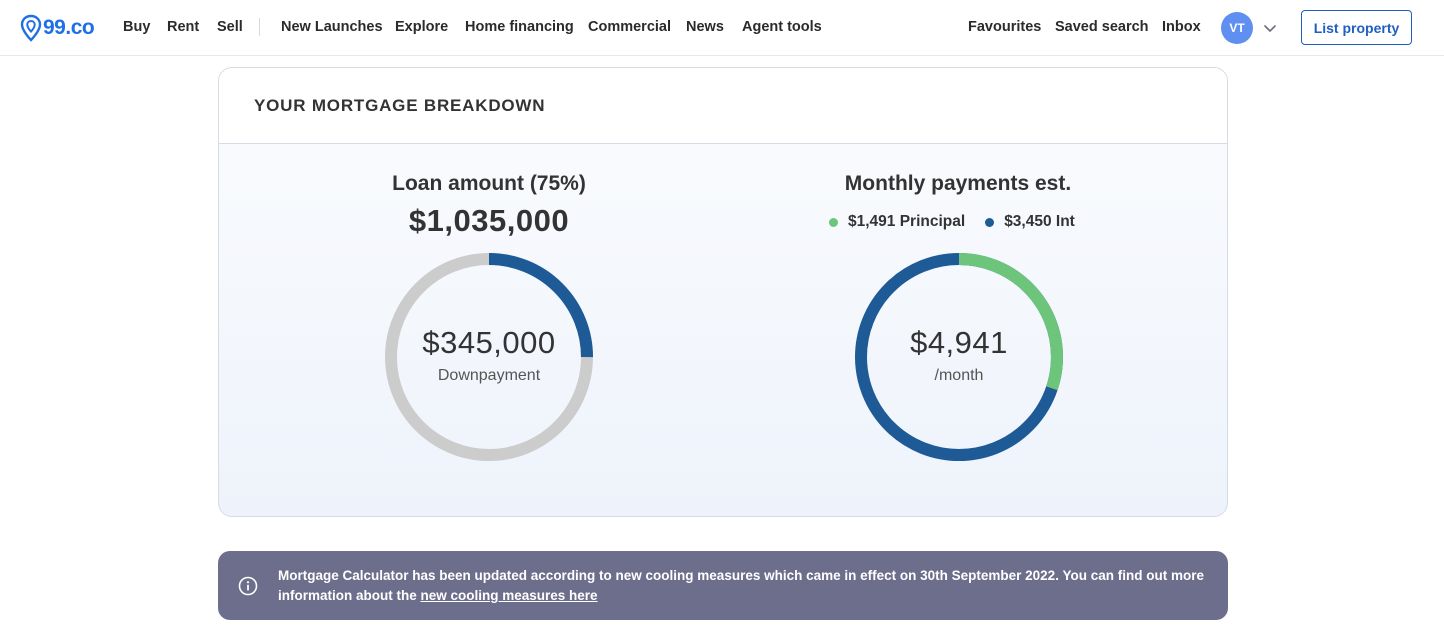 The height and width of the screenshot is (634, 1444). I want to click on legend-principal: $1,491 Principal, so click(897, 222).